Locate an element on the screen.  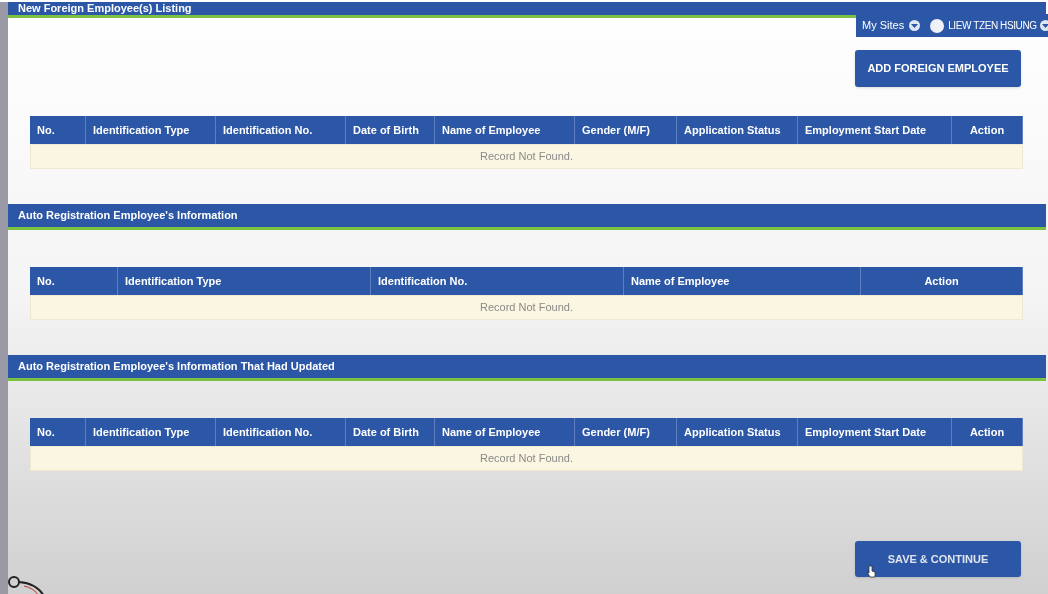
section-title: Auto Registration Employee's Information is located at coordinates (128, 216).